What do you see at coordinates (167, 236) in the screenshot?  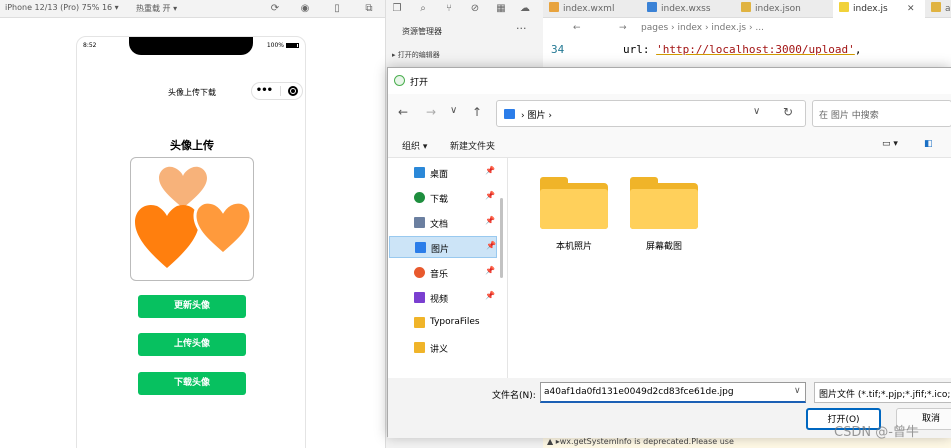 I see `heart-dark` at bounding box center [167, 236].